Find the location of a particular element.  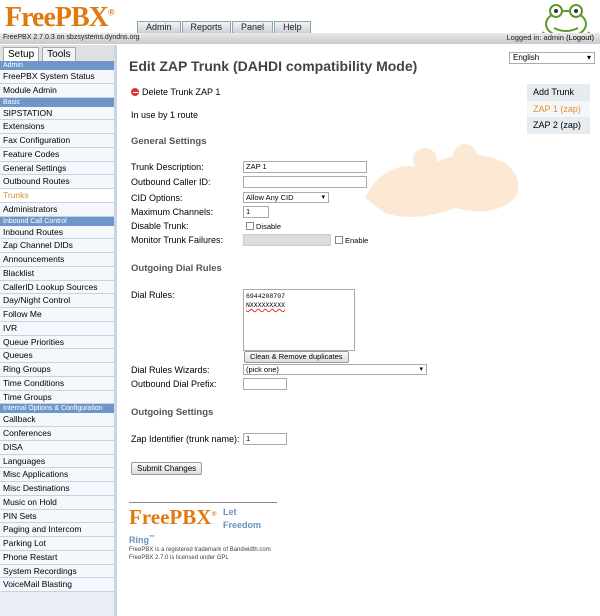

sidebar-item-conferences: Conferences is located at coordinates (57, 434).